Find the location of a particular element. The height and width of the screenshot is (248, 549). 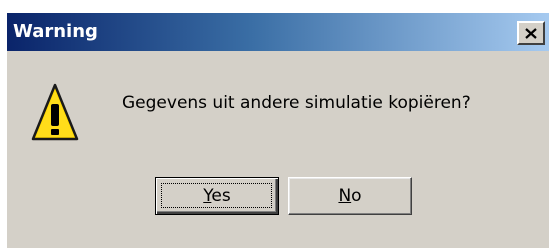

close-icon is located at coordinates (531, 33).